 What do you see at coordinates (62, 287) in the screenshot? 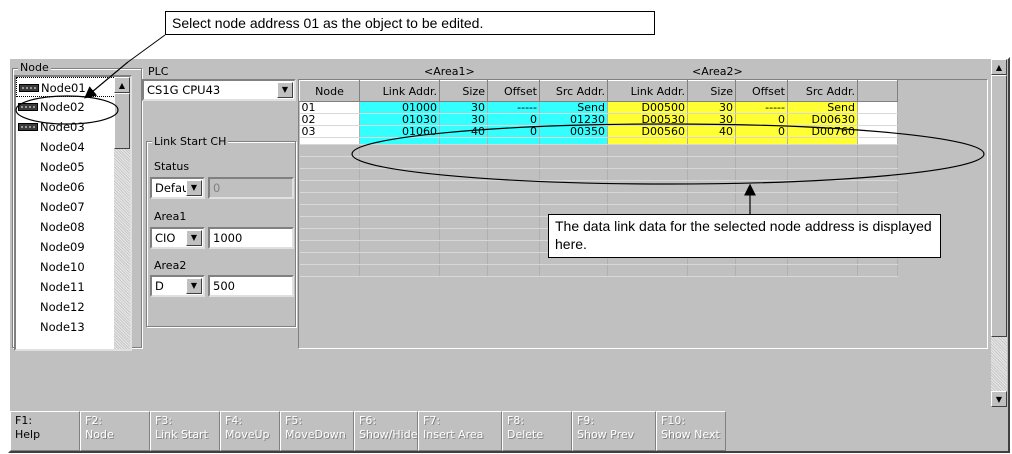
I see `node-item-label: Node11` at bounding box center [62, 287].